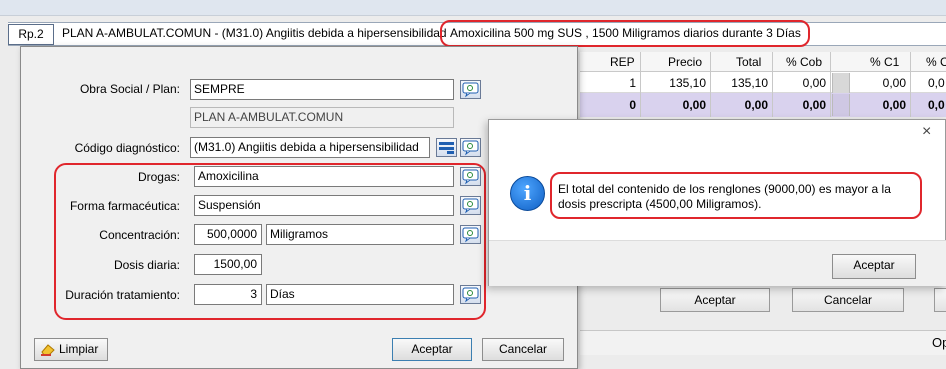 The image size is (946, 369). Describe the element at coordinates (632, 105) in the screenshot. I see `grid-cell: 0` at that location.